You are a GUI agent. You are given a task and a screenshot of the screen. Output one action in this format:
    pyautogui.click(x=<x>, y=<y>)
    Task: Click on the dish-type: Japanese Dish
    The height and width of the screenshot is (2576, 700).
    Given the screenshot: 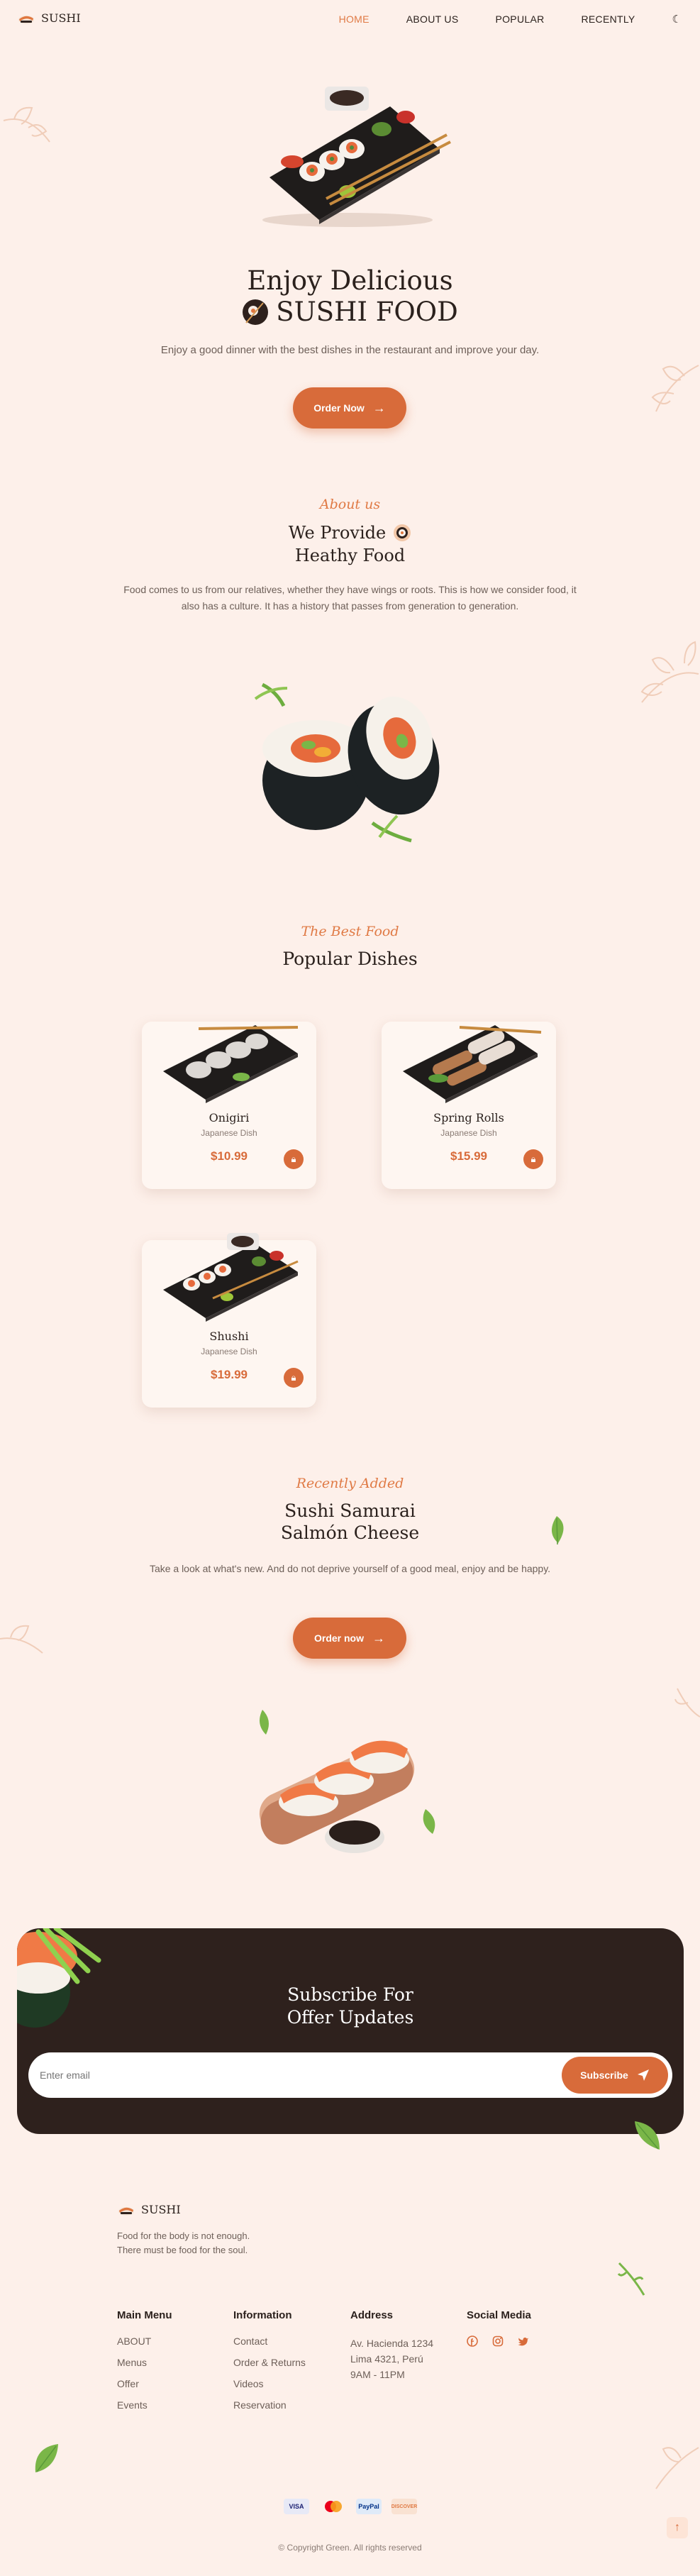 What is the action you would take?
    pyautogui.click(x=468, y=1133)
    